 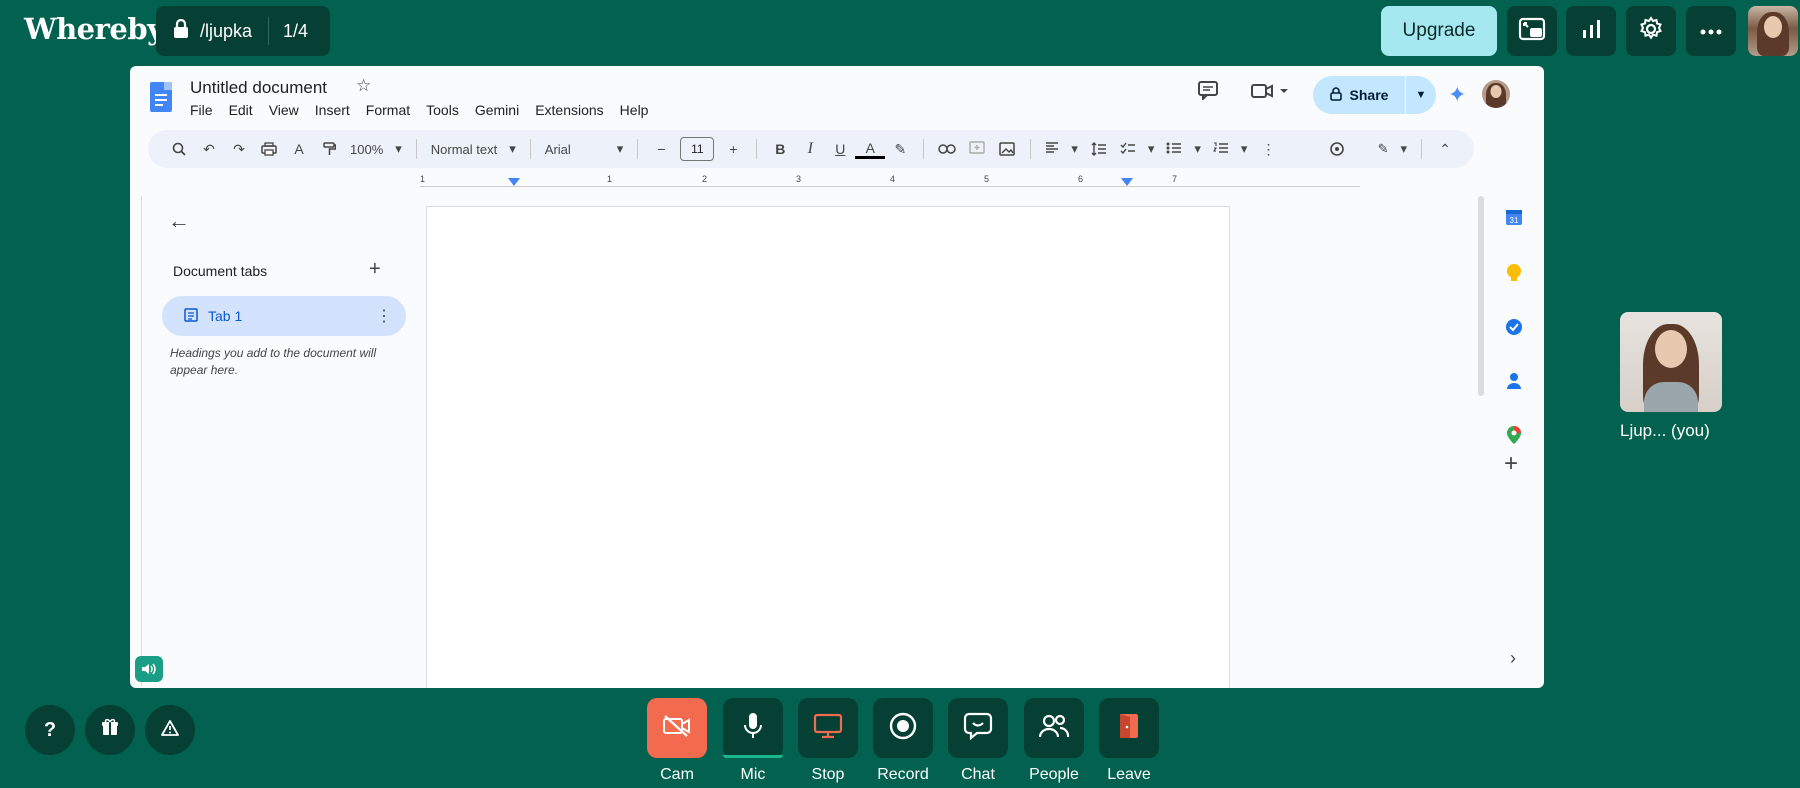 I want to click on menu-tools: Tools, so click(x=442, y=110).